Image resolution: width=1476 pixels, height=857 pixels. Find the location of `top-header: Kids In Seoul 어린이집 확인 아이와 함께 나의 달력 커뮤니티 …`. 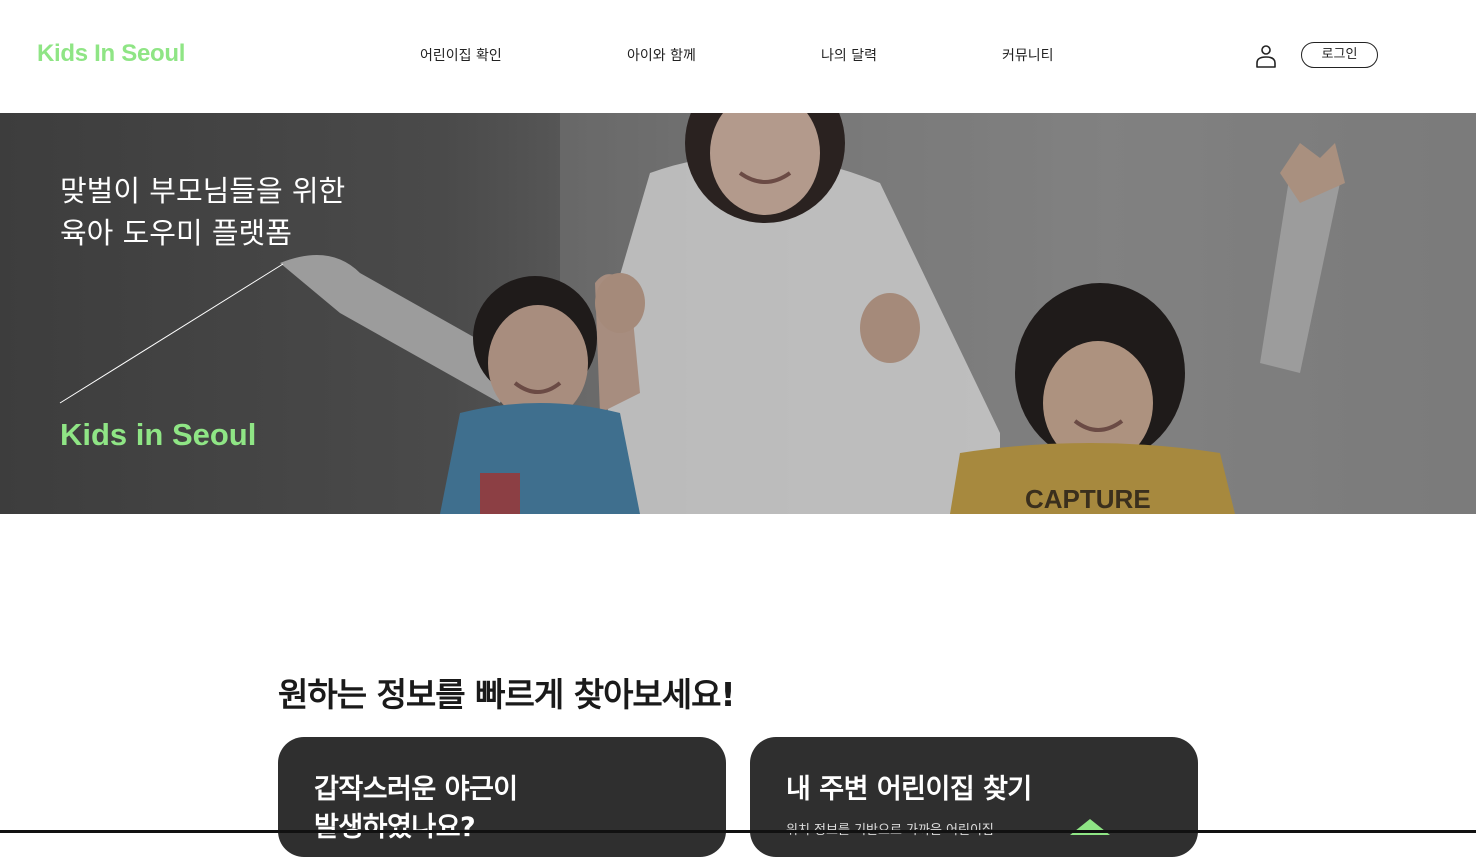

top-header: Kids In Seoul 어린이집 확인 아이와 함께 나의 달력 커뮤니티 … is located at coordinates (738, 56).